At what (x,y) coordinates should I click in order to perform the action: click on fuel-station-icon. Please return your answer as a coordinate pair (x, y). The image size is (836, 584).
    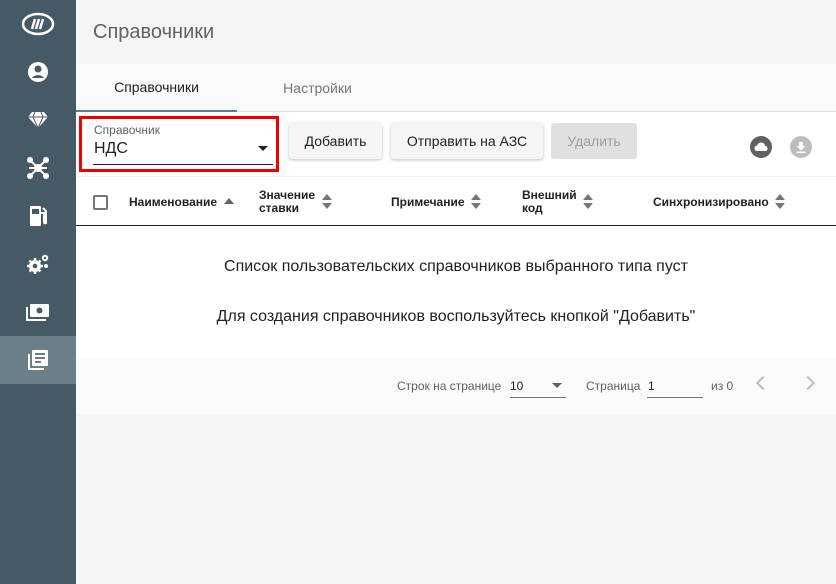
    Looking at the image, I should click on (38, 216).